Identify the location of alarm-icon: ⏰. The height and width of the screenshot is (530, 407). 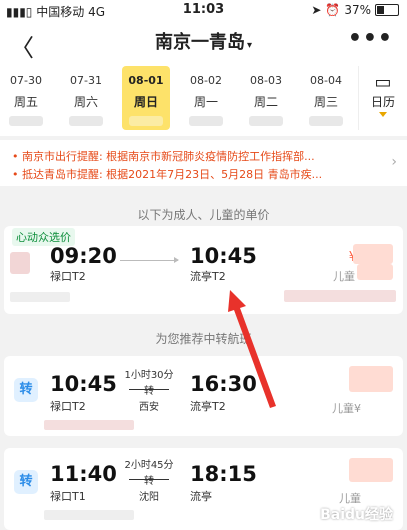
(333, 10).